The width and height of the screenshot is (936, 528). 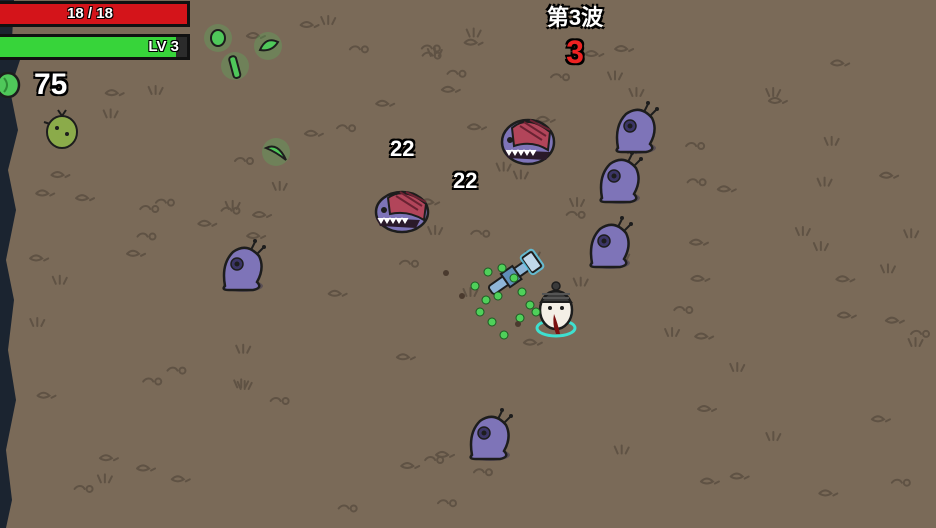 I want to click on health-text: 18 / 18, so click(x=90, y=13).